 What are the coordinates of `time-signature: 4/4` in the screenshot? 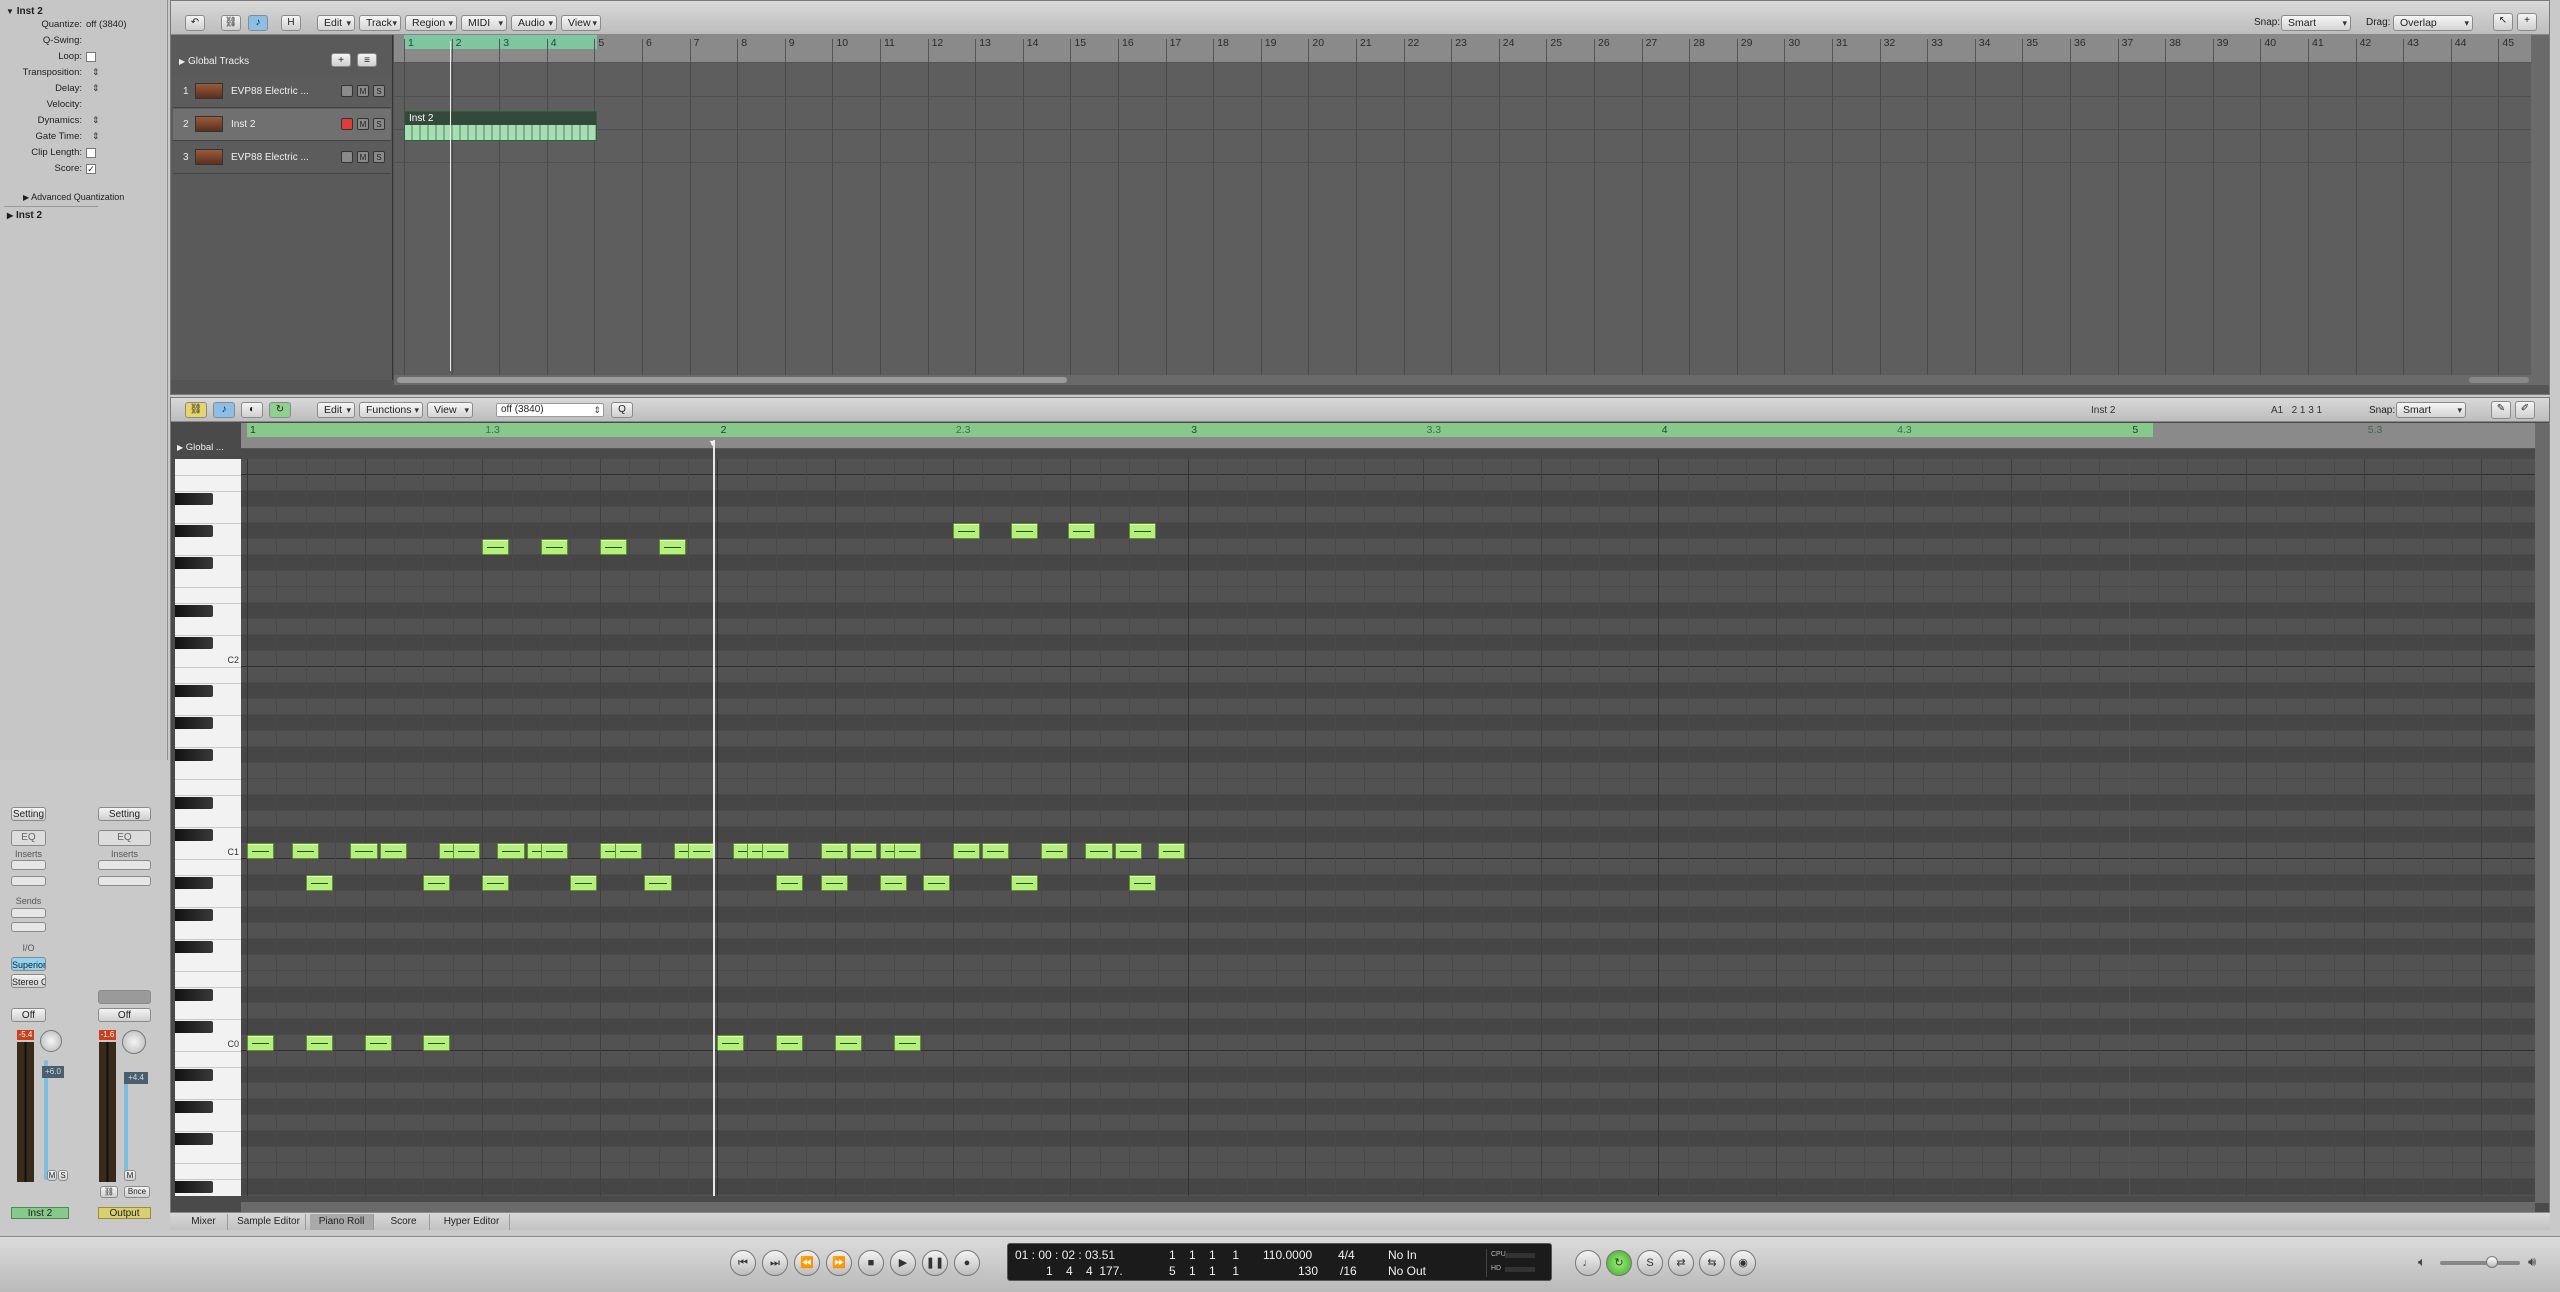 It's located at (1346, 1255).